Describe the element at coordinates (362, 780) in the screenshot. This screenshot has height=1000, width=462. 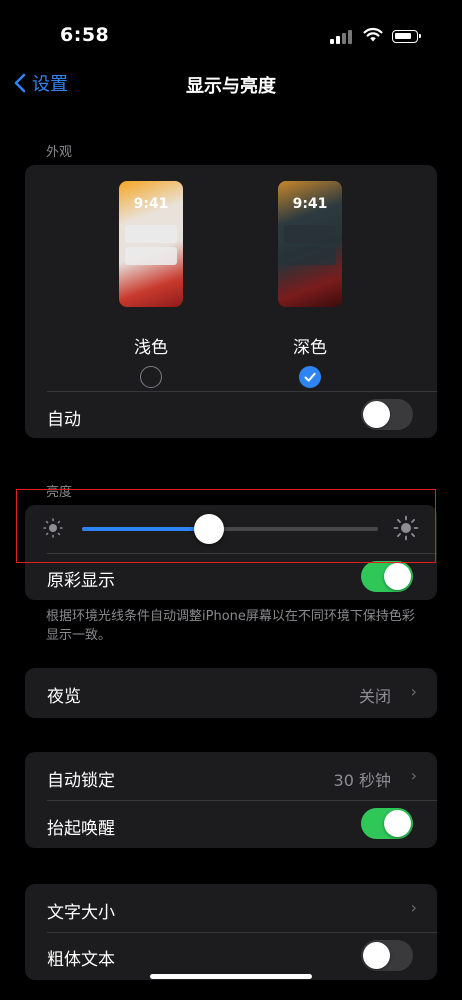
I see `auto-lock-value: 30 秒钟` at that location.